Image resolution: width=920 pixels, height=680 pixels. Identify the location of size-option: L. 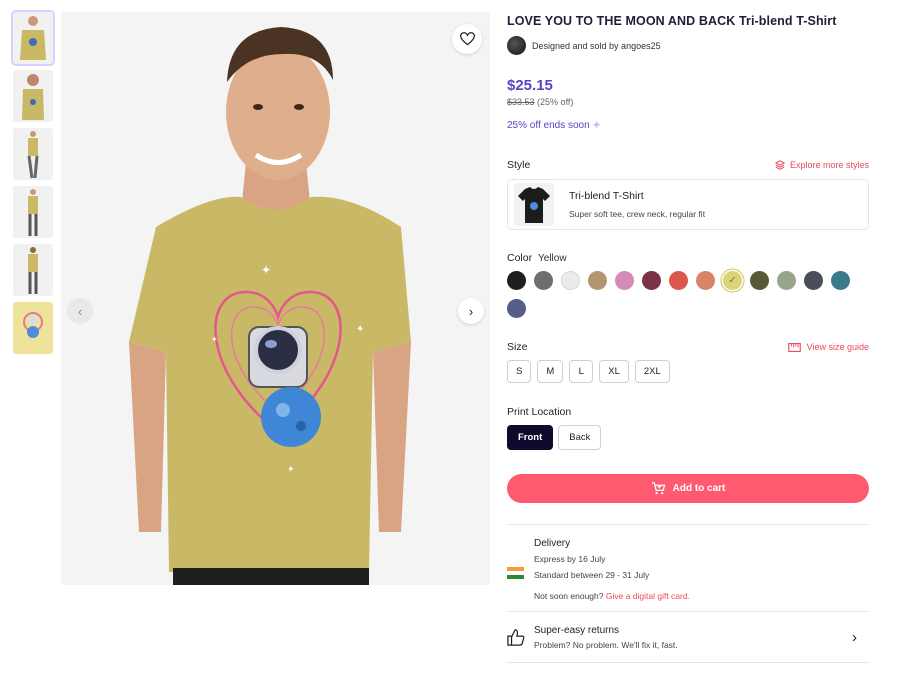
(581, 371).